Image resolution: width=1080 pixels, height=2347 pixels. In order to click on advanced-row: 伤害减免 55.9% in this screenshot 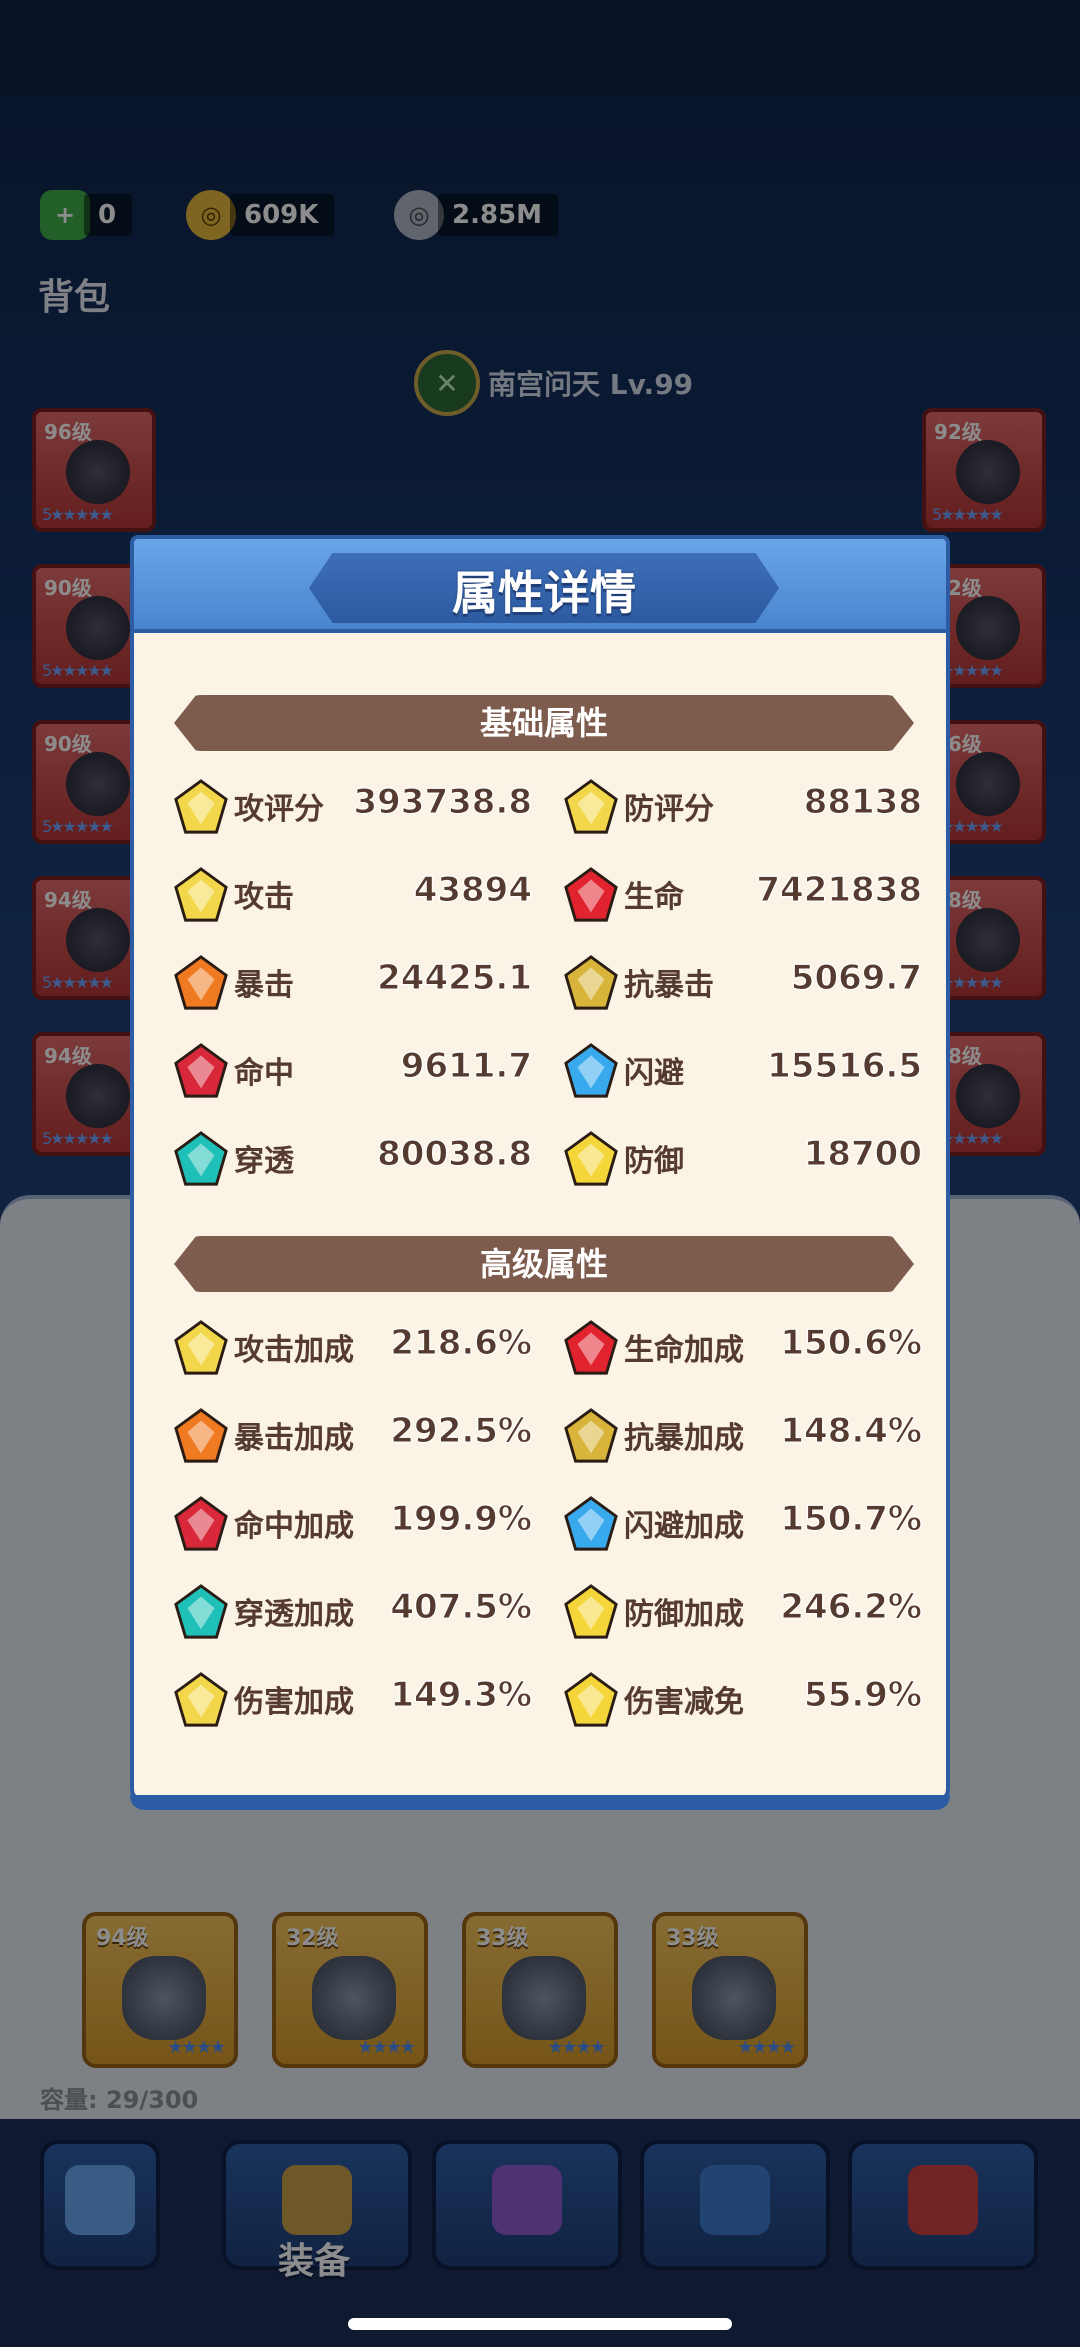, I will do `click(742, 1698)`.